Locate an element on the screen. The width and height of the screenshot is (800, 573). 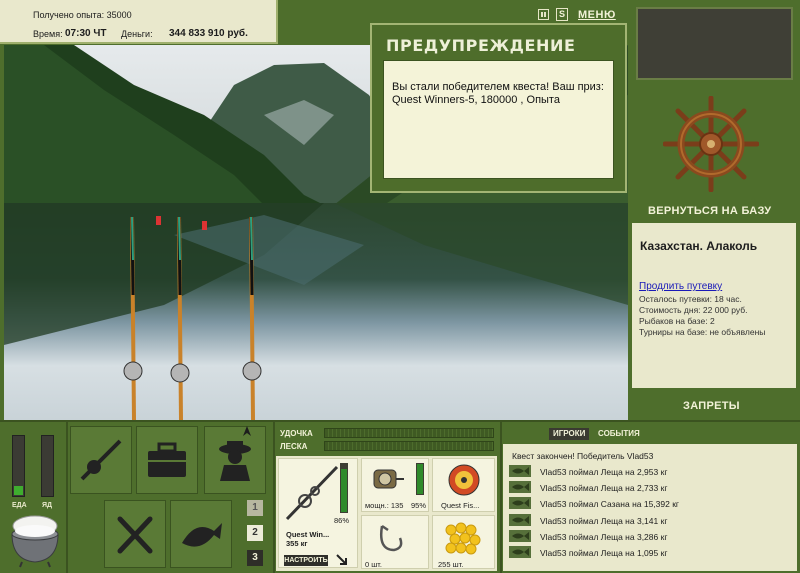
location-title: Казахстан. Алаколь is located at coordinates (699, 246).